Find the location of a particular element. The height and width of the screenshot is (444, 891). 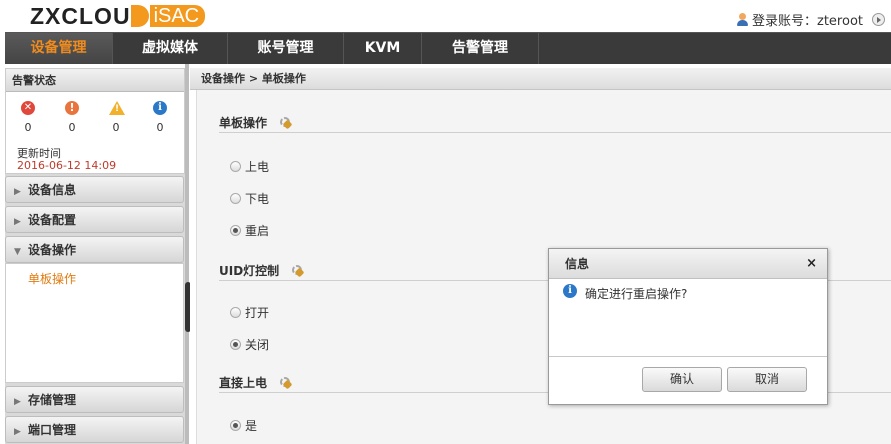

sidebar-item-device-info: ▶ 设备信息 is located at coordinates (94, 189).